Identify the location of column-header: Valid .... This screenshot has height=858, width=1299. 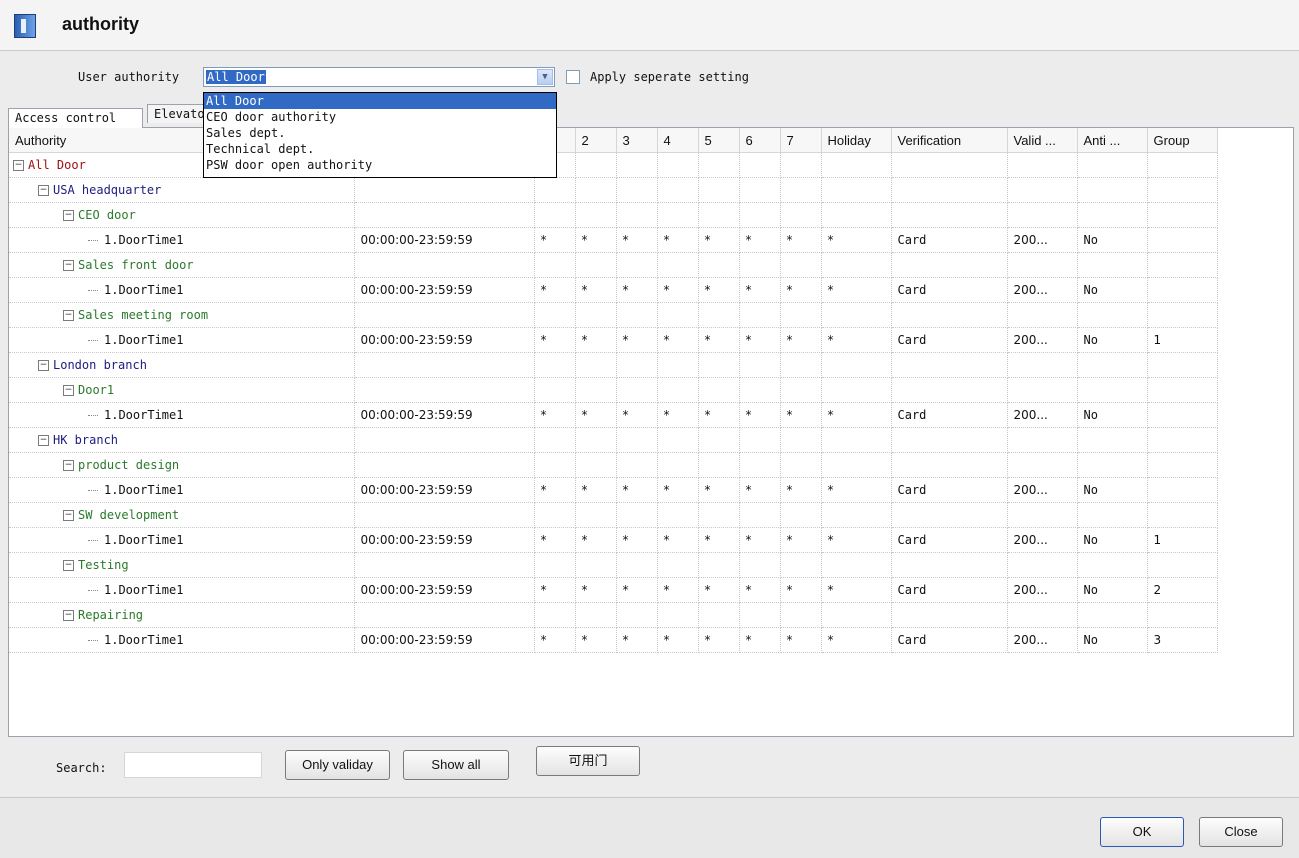
(1042, 140).